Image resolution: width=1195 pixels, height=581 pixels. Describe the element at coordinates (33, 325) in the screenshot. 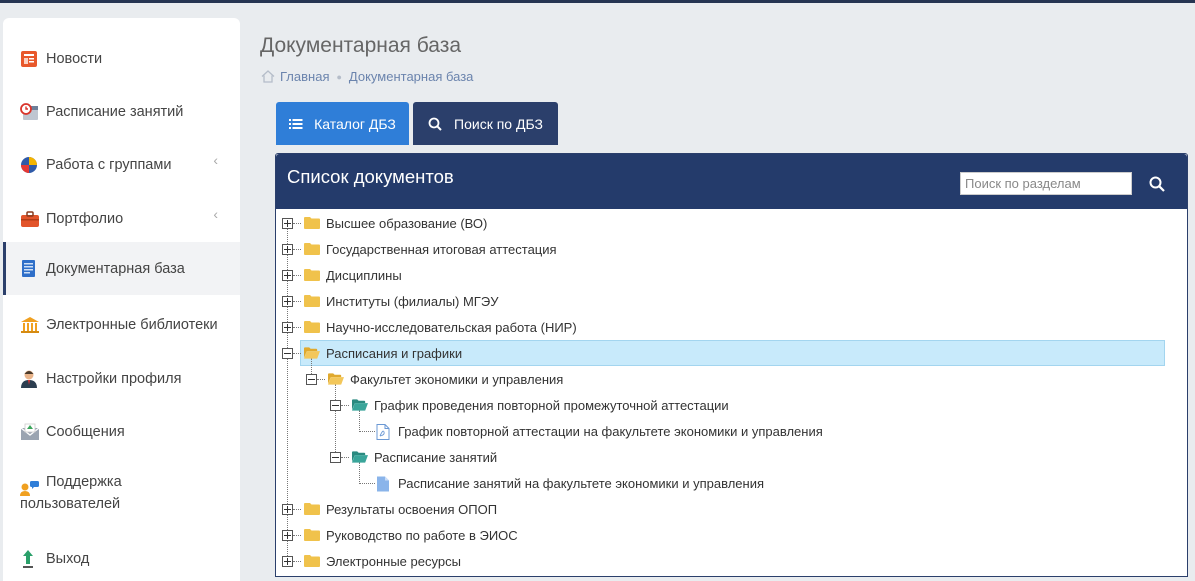

I see `library-icon` at that location.